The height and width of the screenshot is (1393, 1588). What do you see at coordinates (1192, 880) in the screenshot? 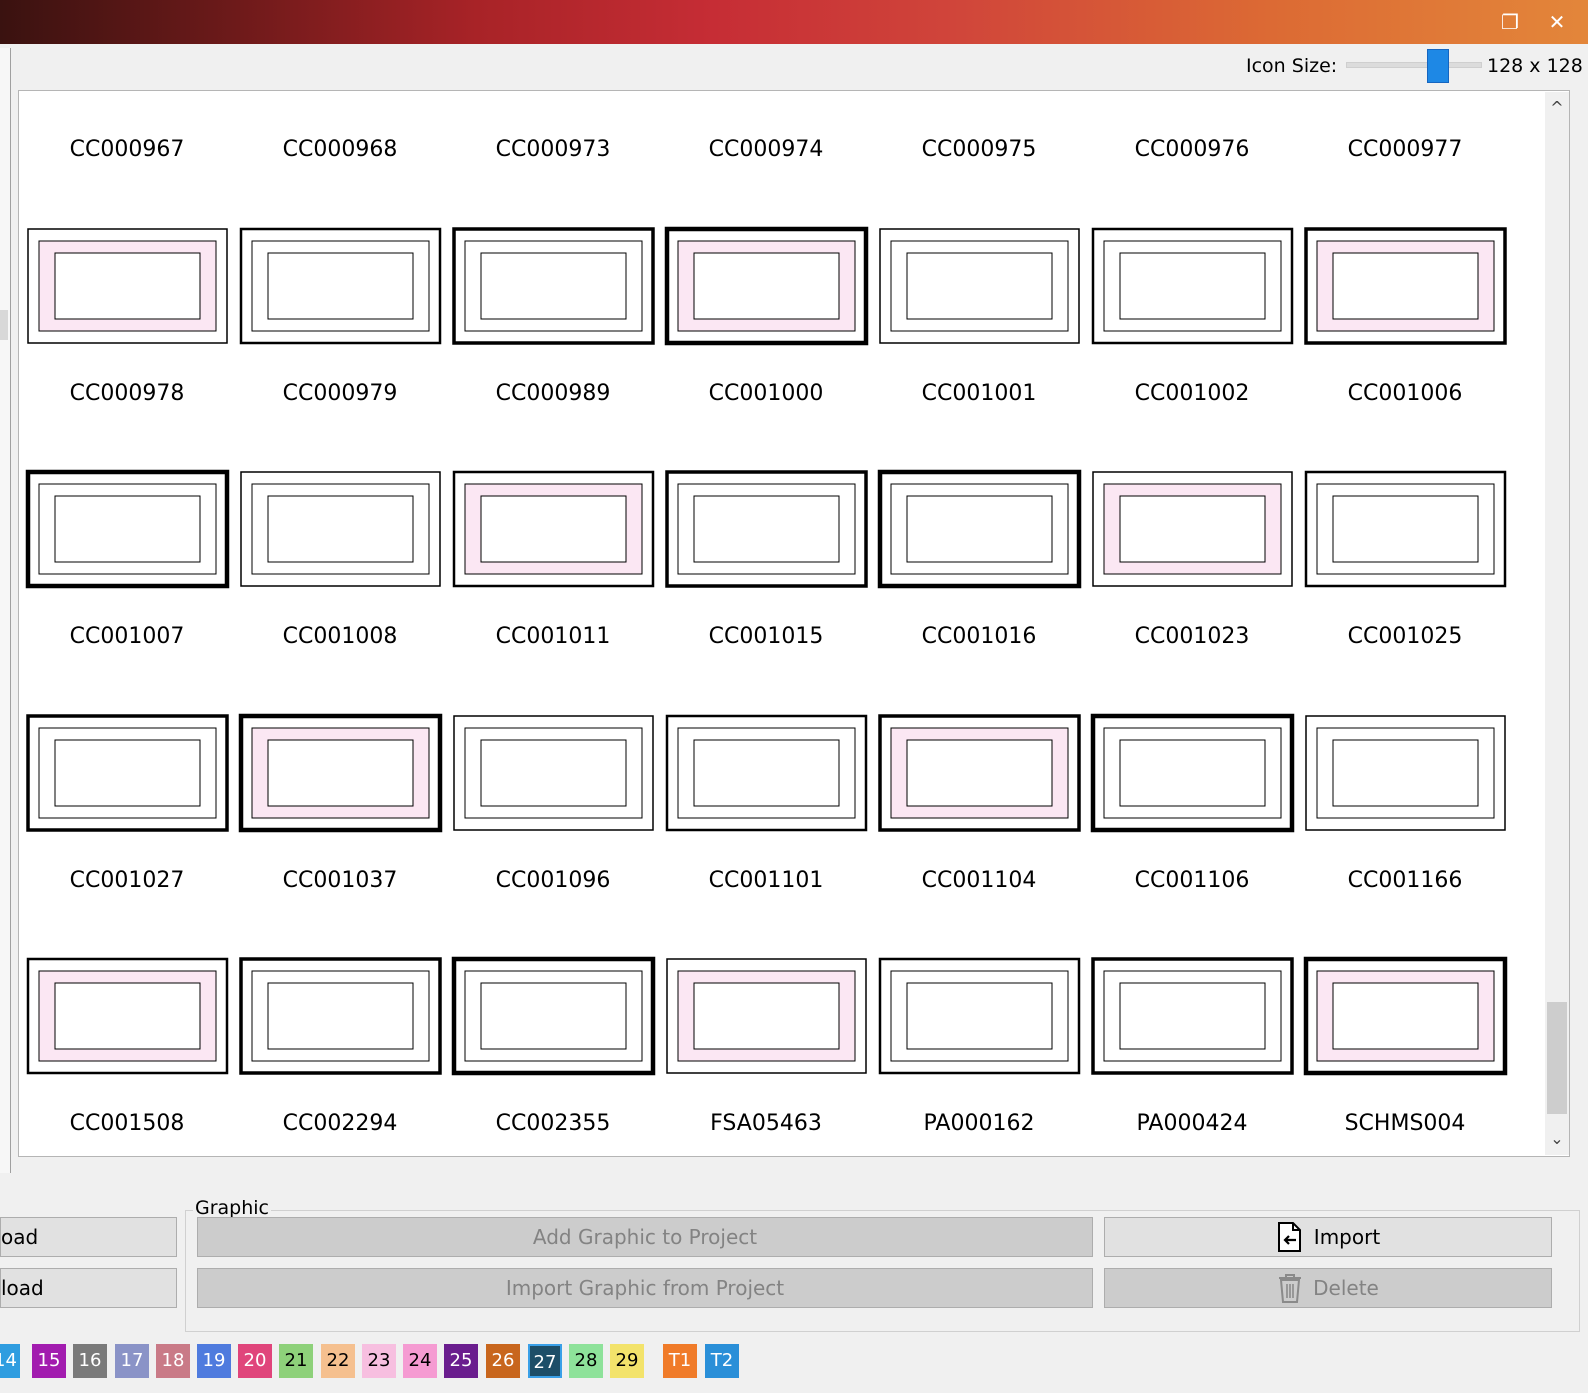
I see `gallery-item-label: CC001106` at bounding box center [1192, 880].